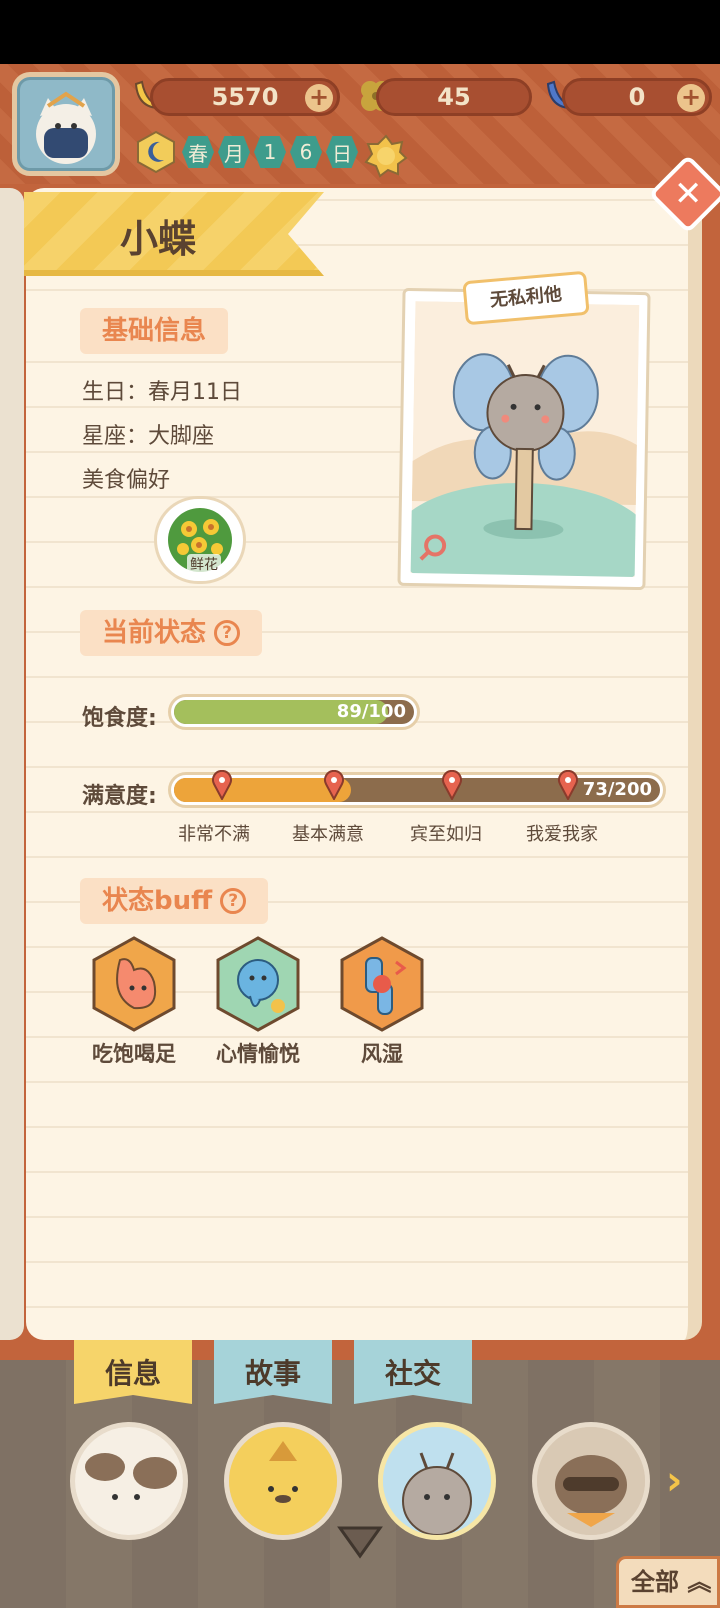  What do you see at coordinates (234, 152) in the screenshot?
I see `date-month: 月` at bounding box center [234, 152].